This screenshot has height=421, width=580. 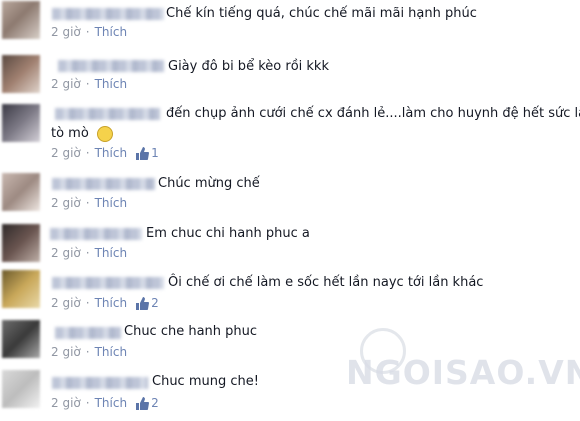 I want to click on like-count-value: 1, so click(x=155, y=153).